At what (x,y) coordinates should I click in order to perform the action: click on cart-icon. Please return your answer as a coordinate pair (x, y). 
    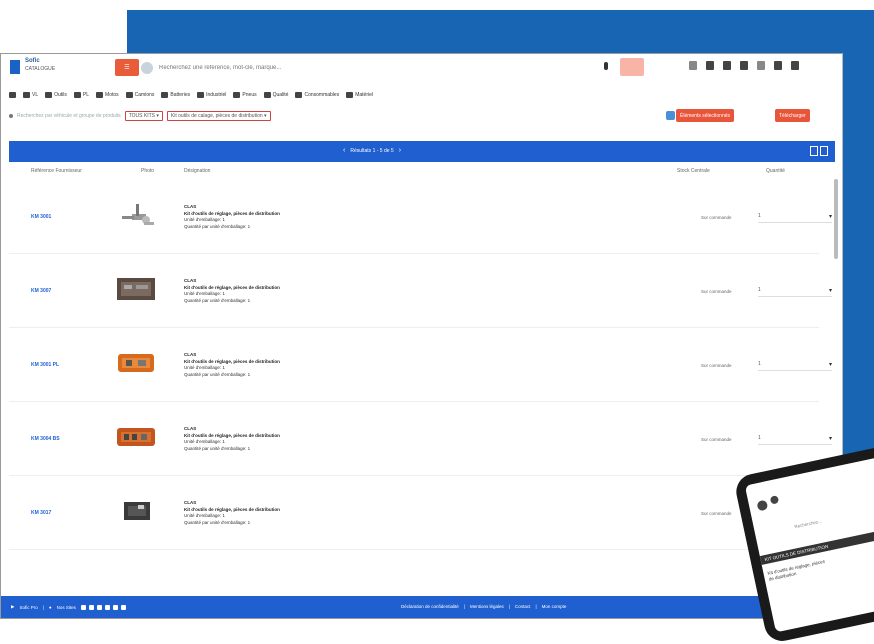
    Looking at the image, I should click on (795, 65).